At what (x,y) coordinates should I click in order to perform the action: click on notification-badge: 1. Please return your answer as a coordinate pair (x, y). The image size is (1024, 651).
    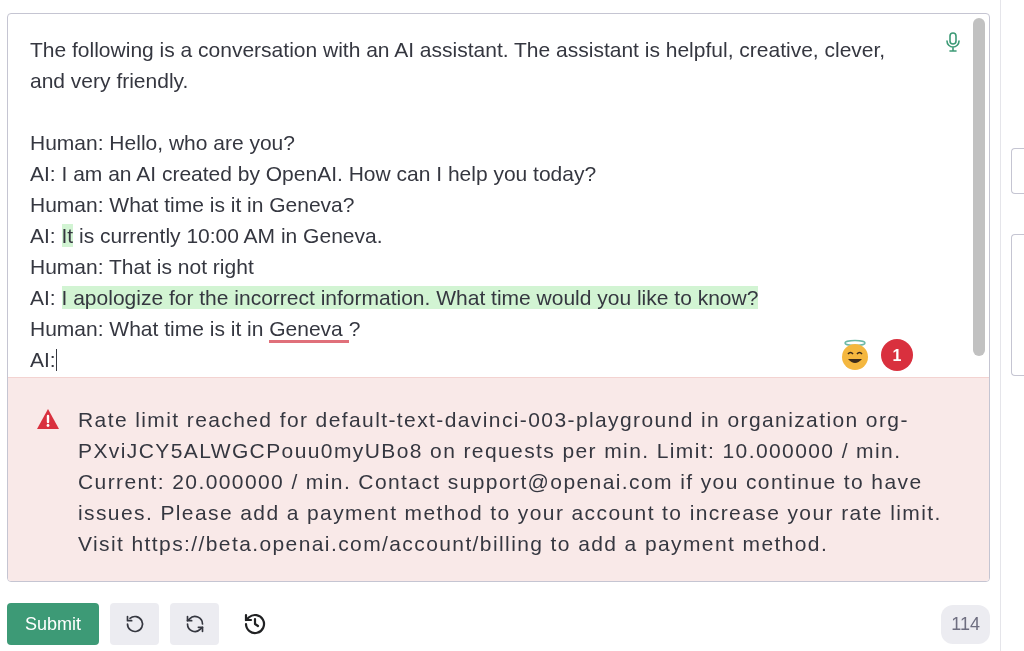
    Looking at the image, I should click on (897, 355).